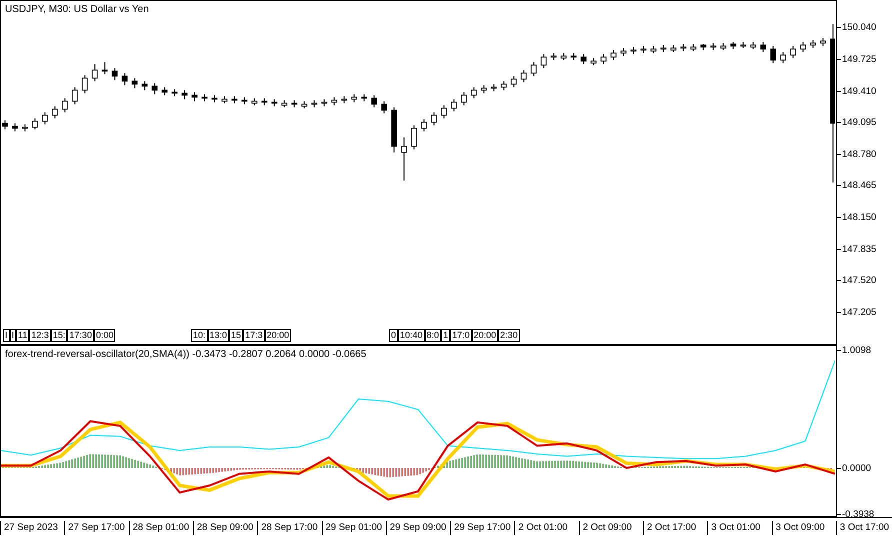 The image size is (892, 541). Describe the element at coordinates (445, 335) in the screenshot. I see `time-tag: 1` at that location.